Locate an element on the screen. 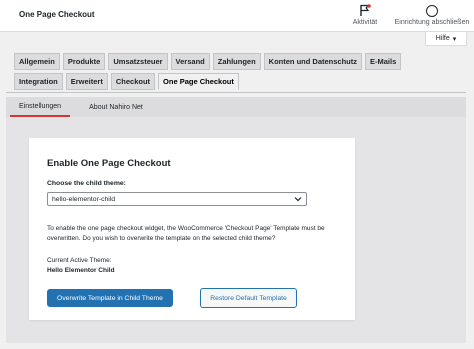  current-theme-value: Hello Elementor Child is located at coordinates (81, 270).